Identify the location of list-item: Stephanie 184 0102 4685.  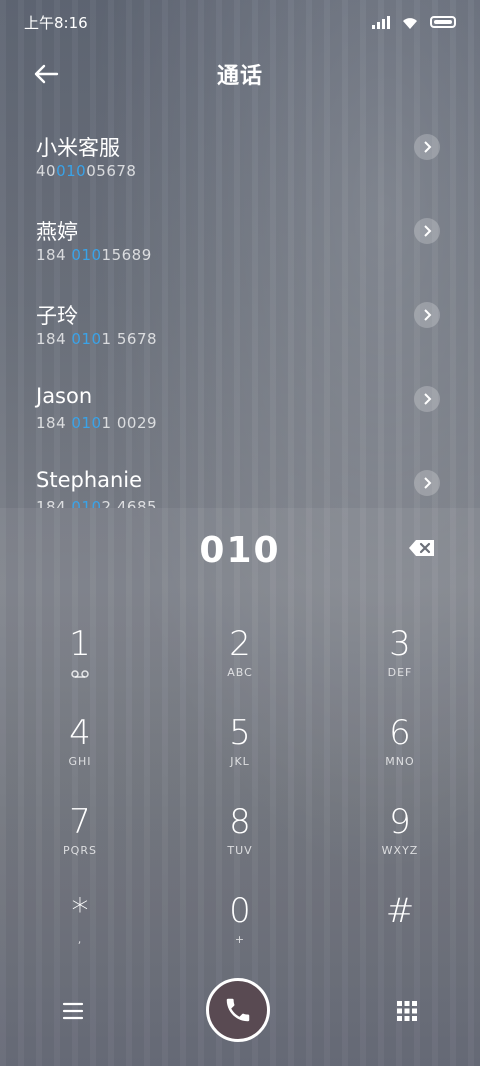
(240, 478).